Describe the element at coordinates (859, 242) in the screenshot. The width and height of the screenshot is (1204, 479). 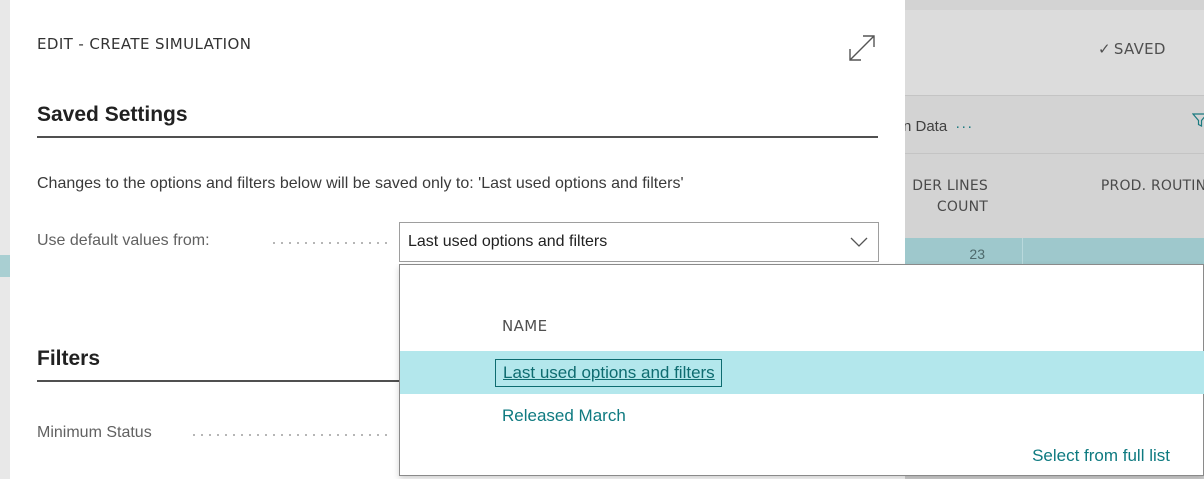
I see `chevron-down-icon` at that location.